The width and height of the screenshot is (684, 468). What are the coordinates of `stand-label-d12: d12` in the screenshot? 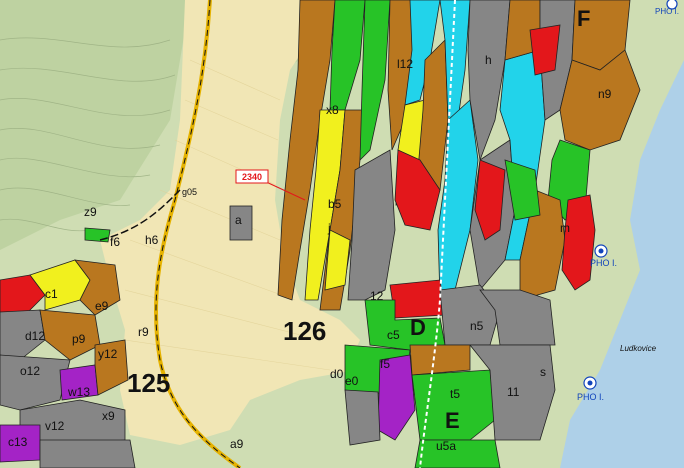 It's located at (35, 336).